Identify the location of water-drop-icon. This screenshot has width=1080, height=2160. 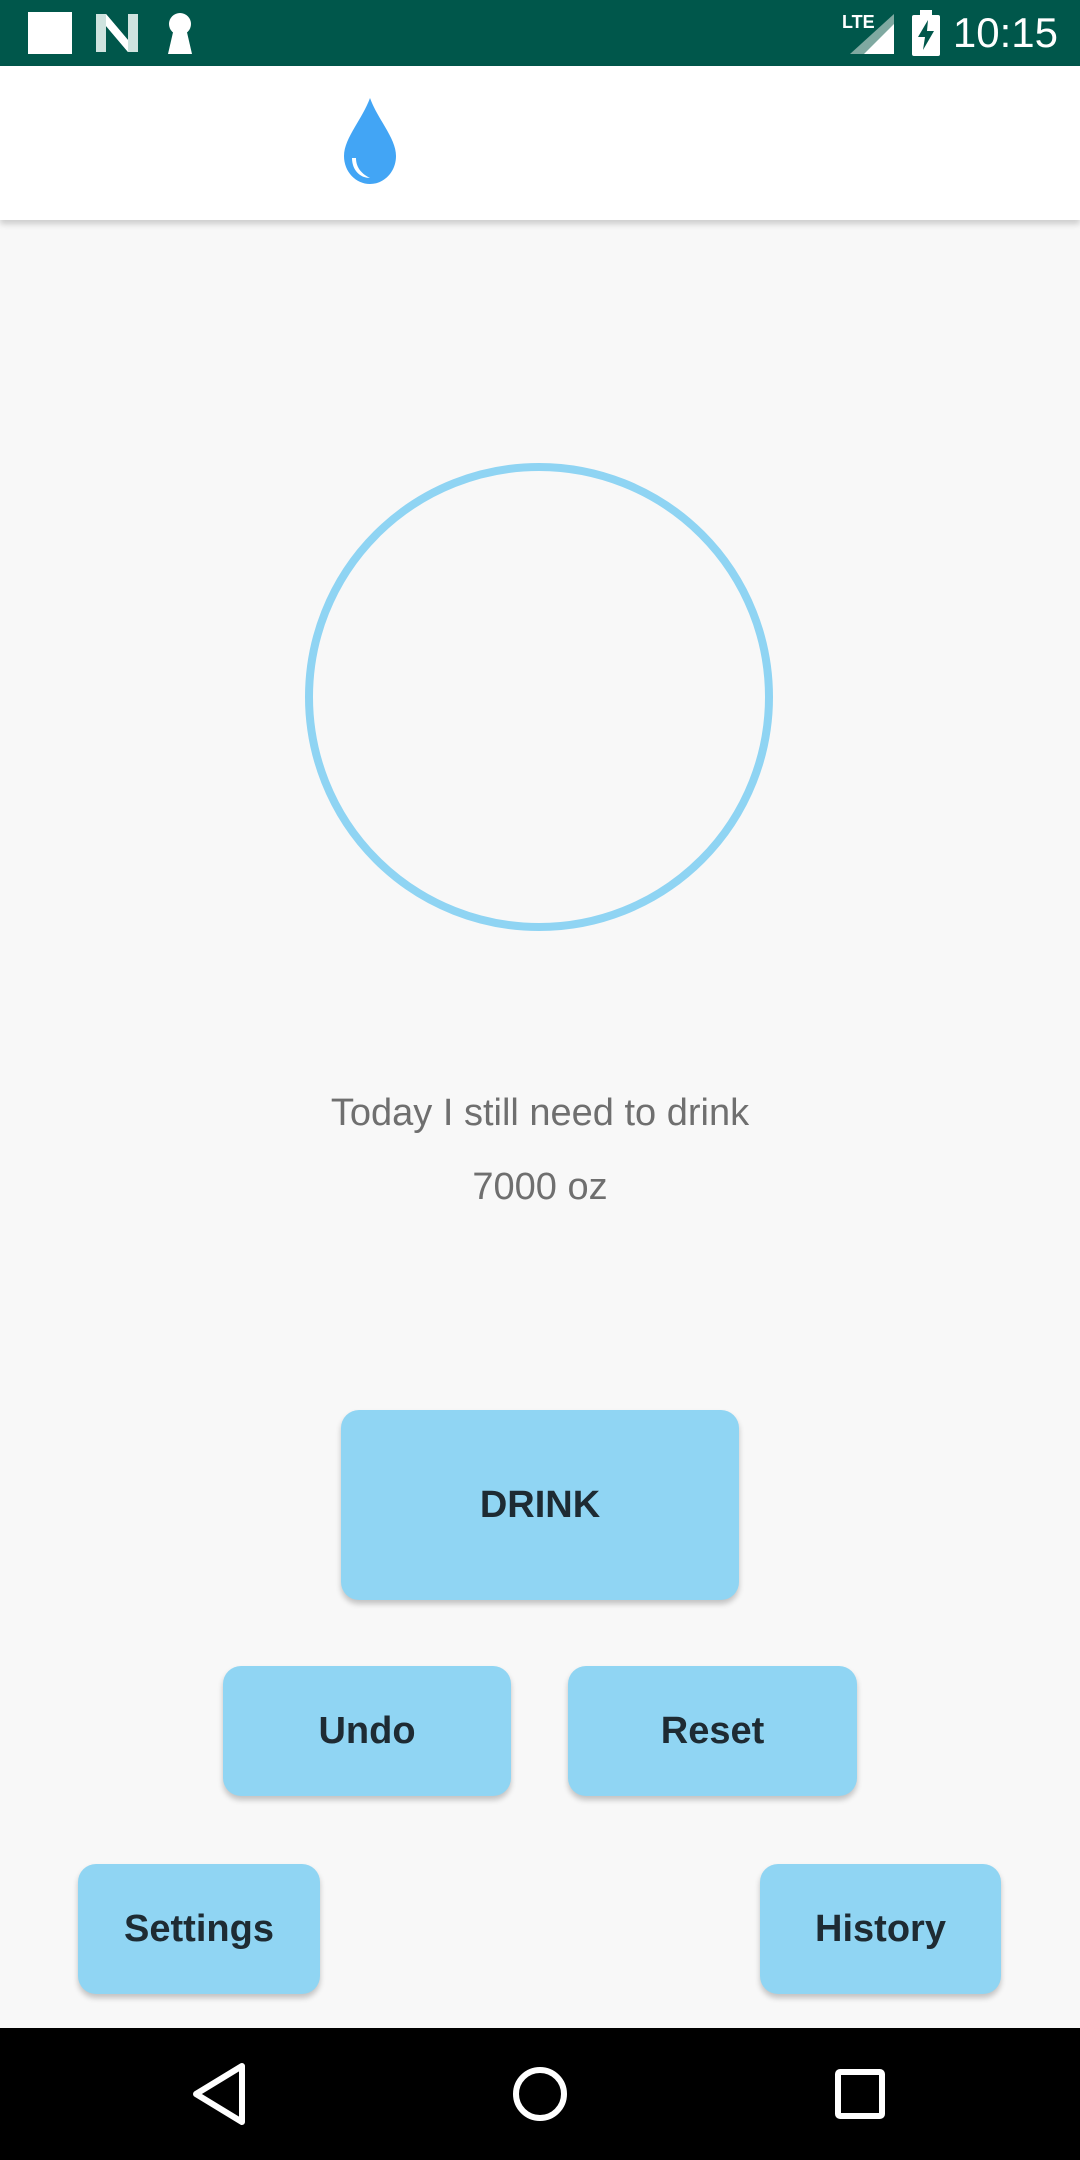
(370, 141).